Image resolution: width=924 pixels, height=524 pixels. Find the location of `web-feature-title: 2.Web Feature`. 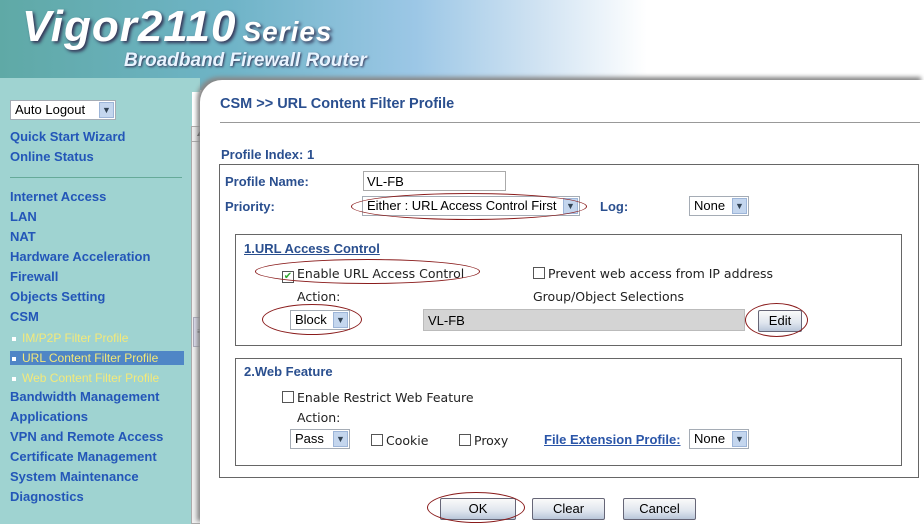

web-feature-title: 2.Web Feature is located at coordinates (288, 371).